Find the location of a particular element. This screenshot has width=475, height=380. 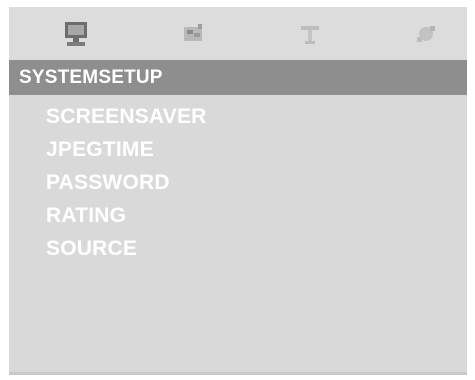

system-setup-icon is located at coordinates (76, 34).